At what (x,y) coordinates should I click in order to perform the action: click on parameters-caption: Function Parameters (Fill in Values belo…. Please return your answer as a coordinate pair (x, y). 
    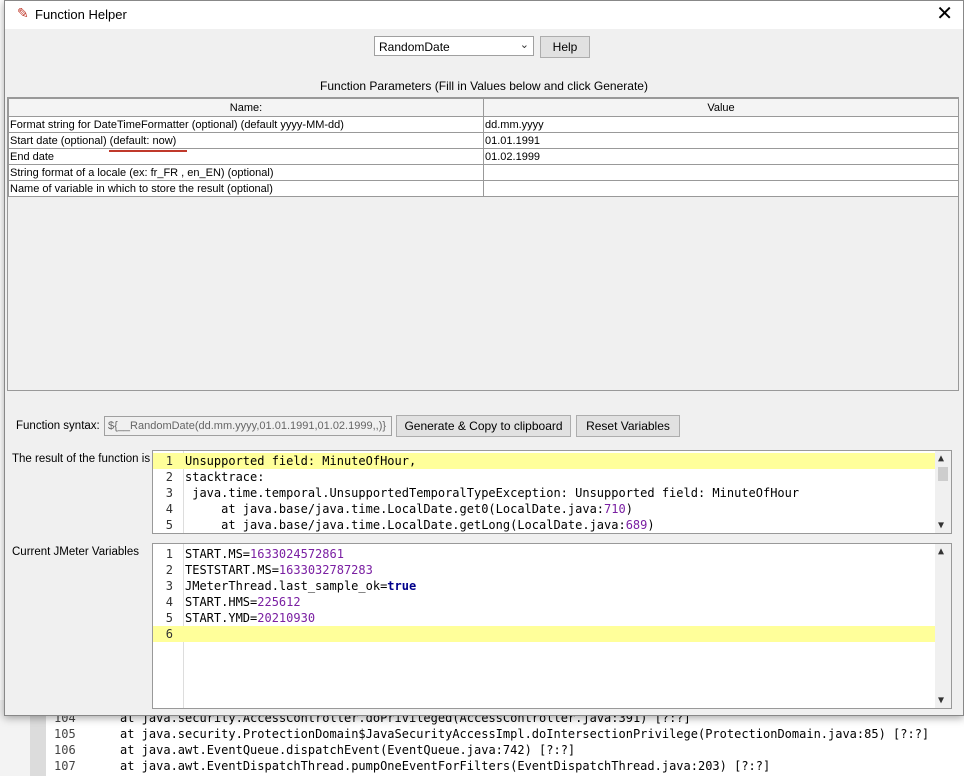
    Looking at the image, I should click on (484, 86).